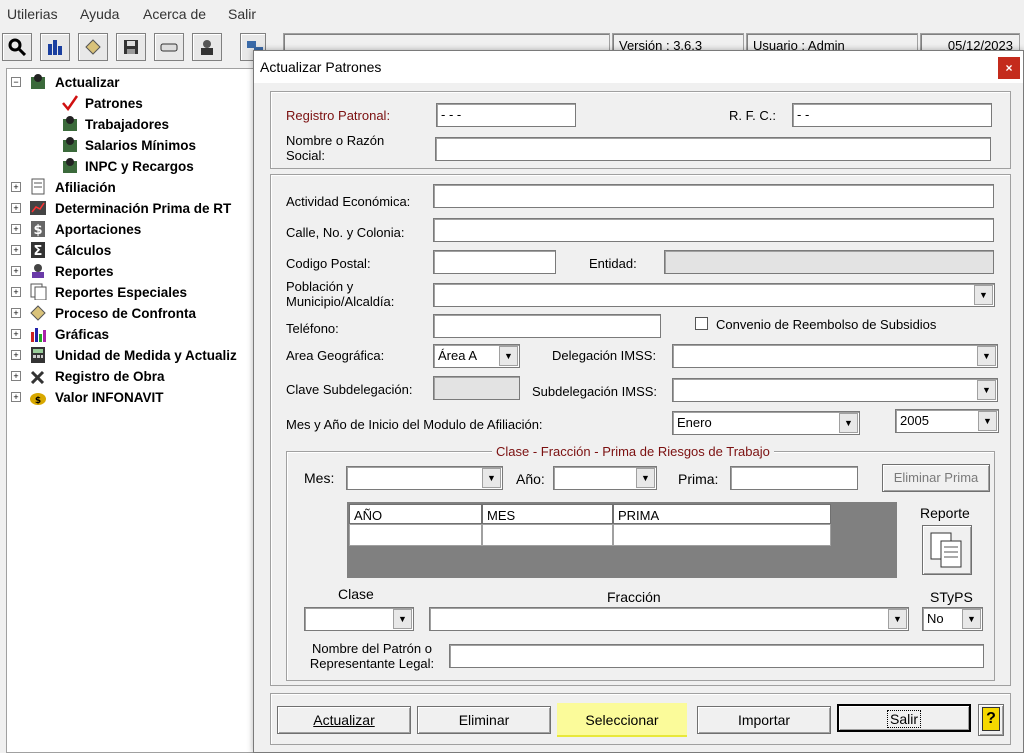 This screenshot has height=753, width=1024. I want to click on styps-label: STyPS, so click(951, 597).